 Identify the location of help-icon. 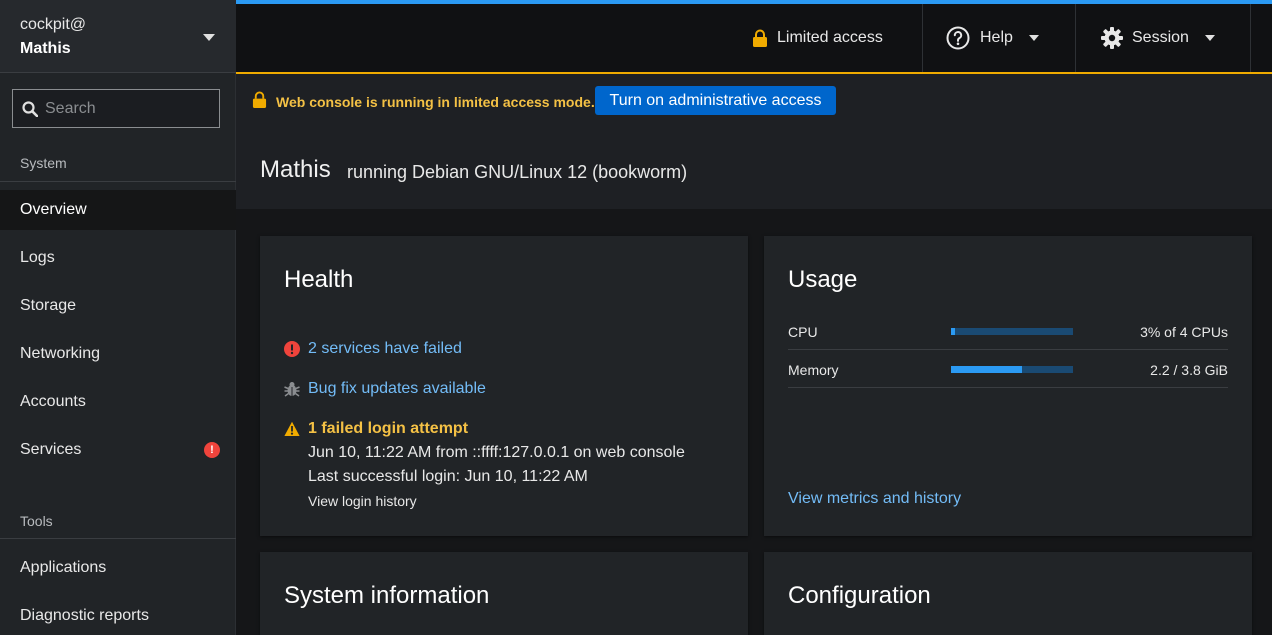
(958, 38).